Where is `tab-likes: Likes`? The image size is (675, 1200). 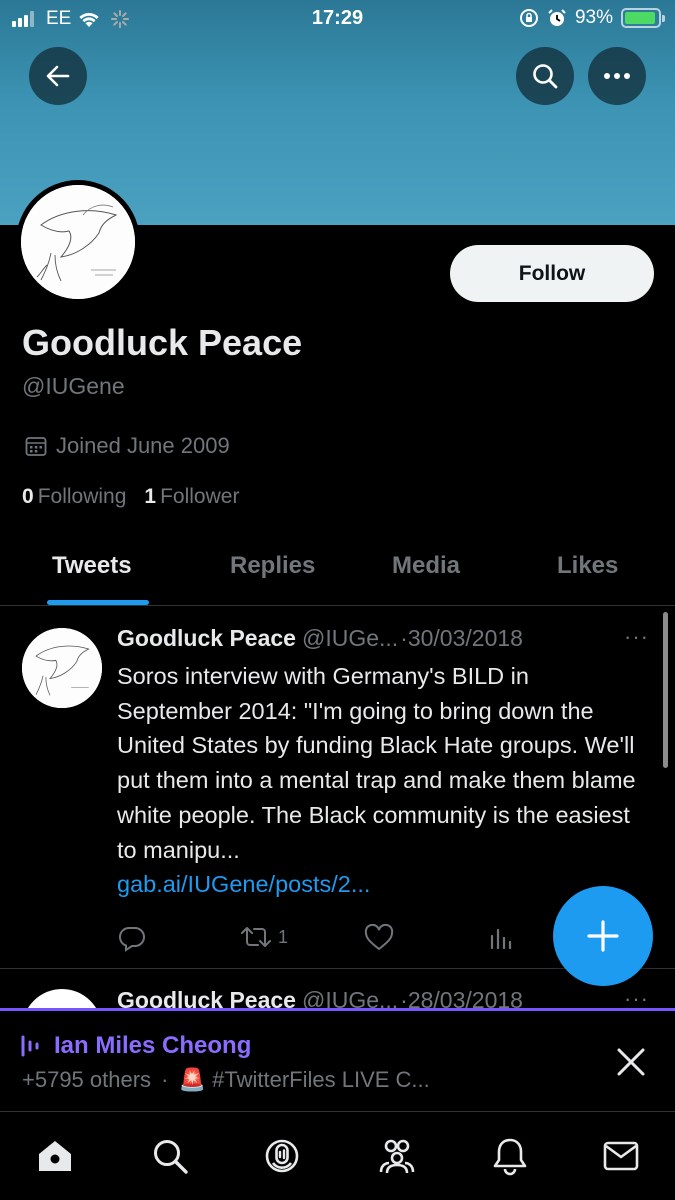
tab-likes: Likes is located at coordinates (587, 566).